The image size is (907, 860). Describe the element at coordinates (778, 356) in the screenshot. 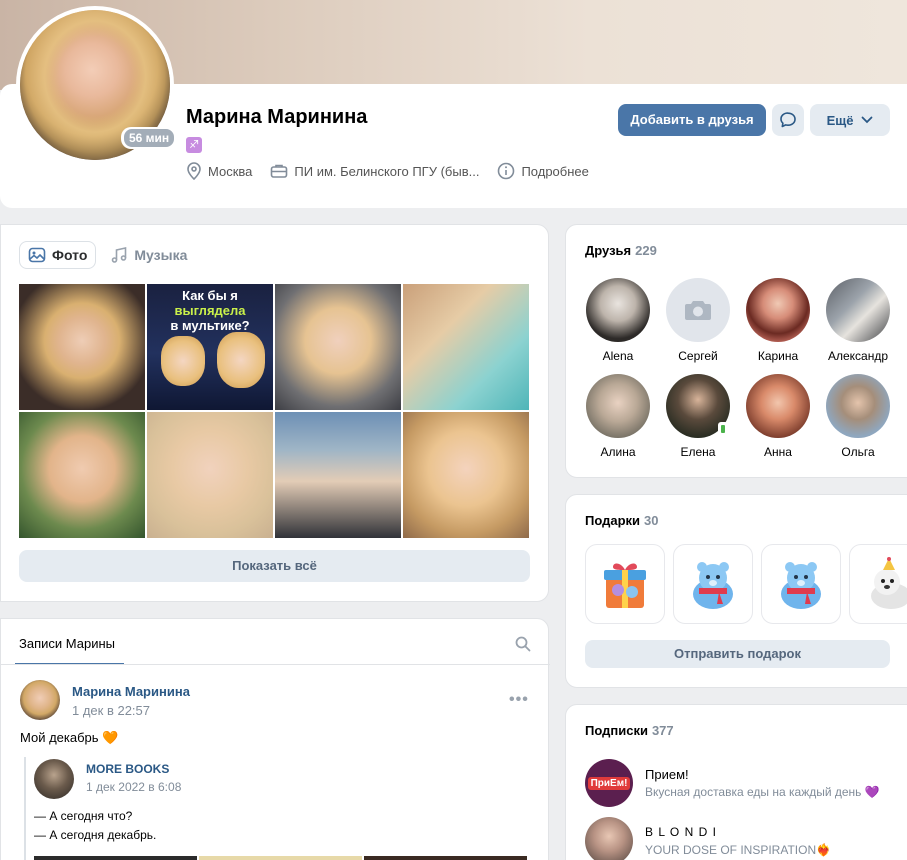

I see `friend-name: Карина` at that location.